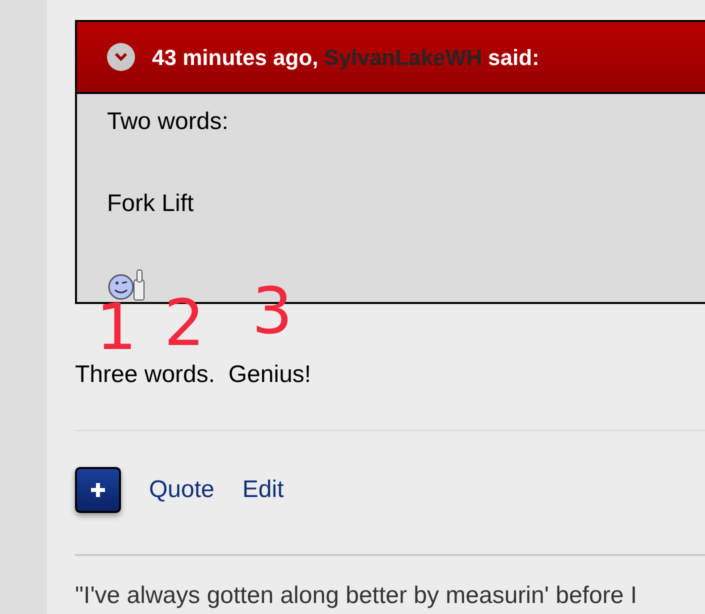 Image resolution: width=705 pixels, height=614 pixels. I want to click on collapse-button, so click(121, 57).